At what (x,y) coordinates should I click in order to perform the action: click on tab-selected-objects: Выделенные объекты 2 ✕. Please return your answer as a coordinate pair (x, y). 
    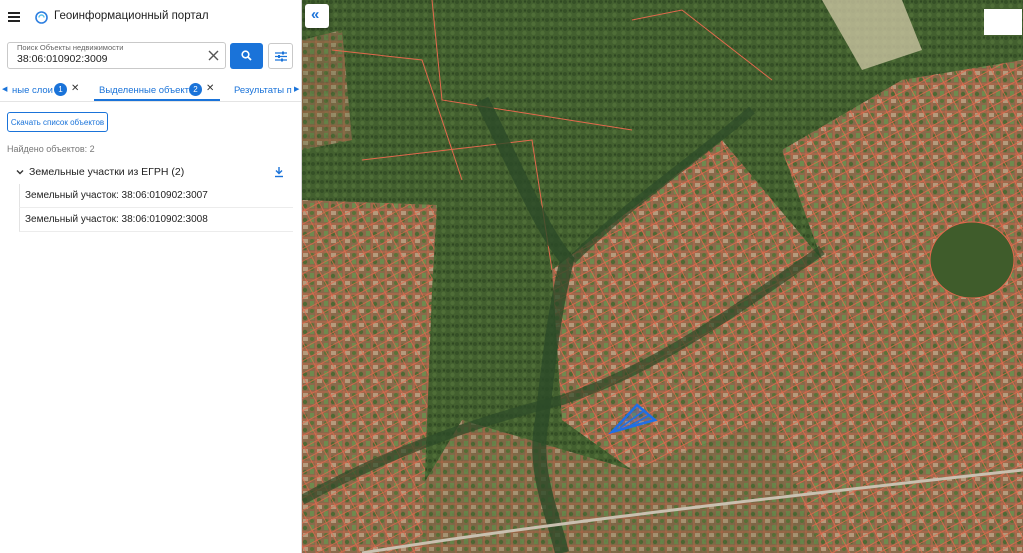
    Looking at the image, I should click on (157, 90).